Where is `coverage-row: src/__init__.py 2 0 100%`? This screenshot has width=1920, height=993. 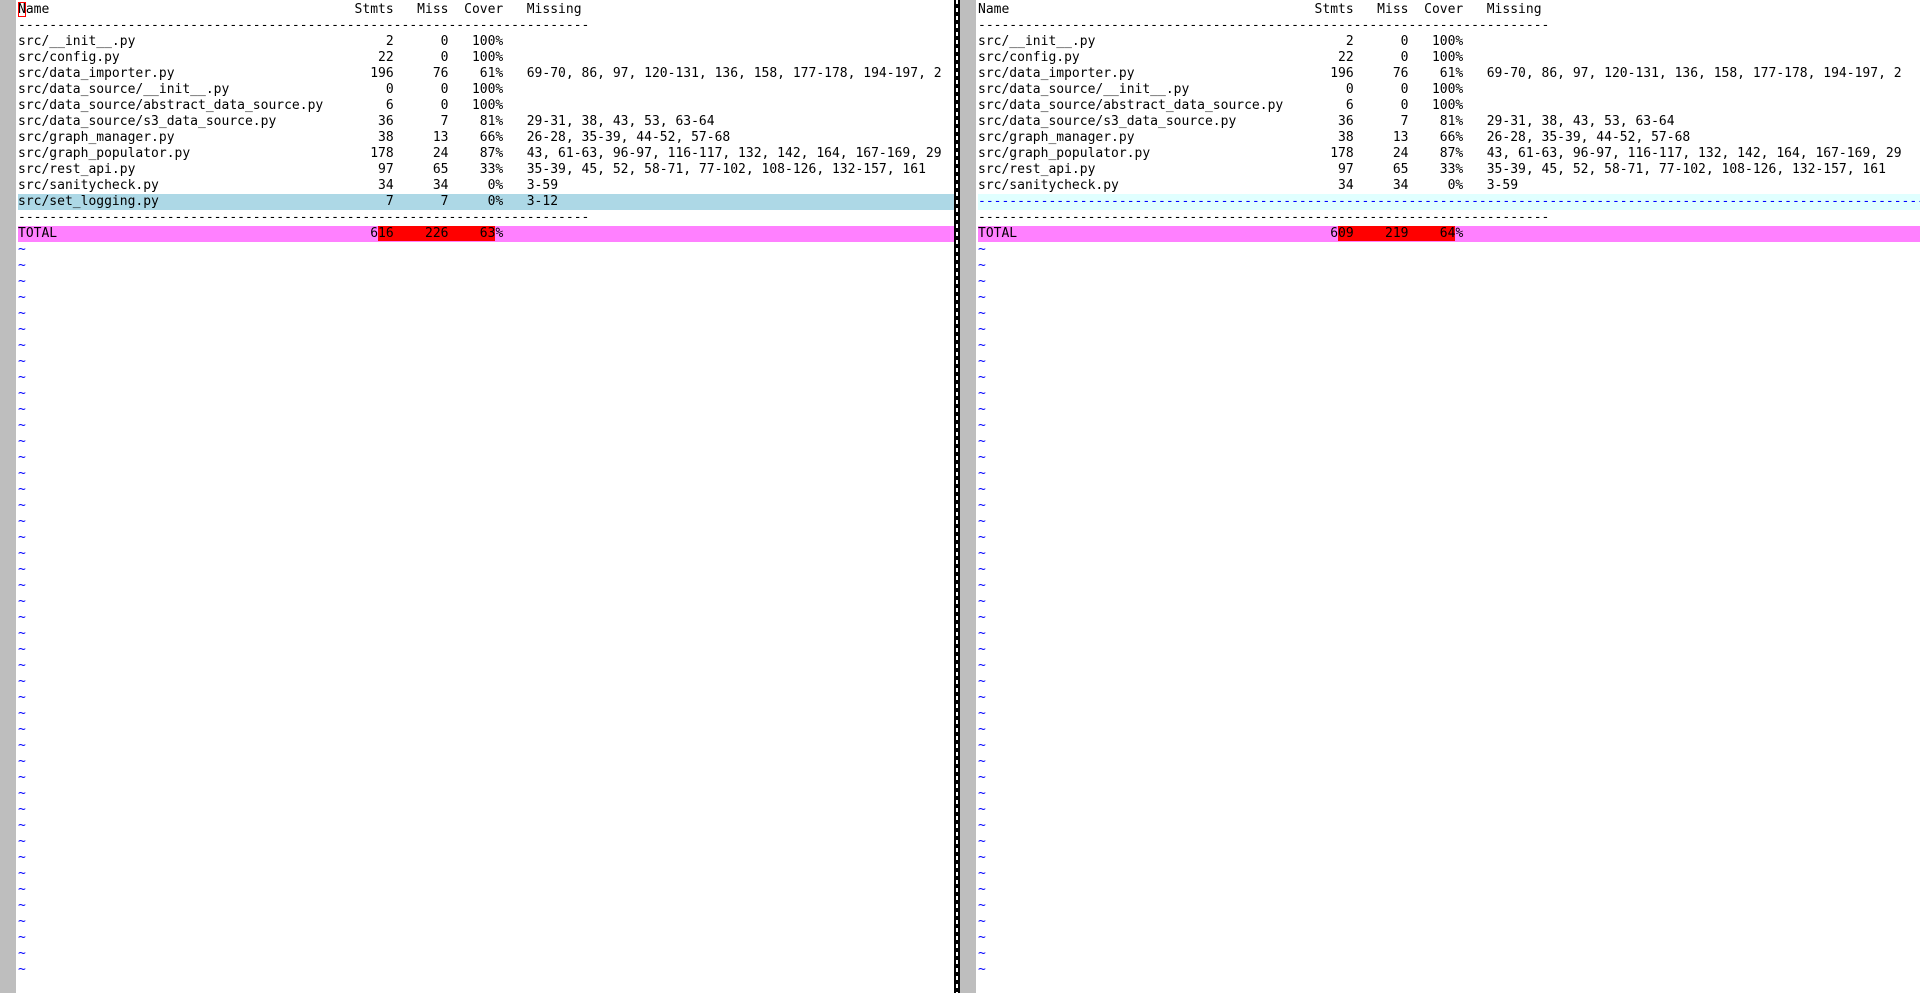
coverage-row: src/__init__.py 2 0 100% is located at coordinates (261, 41).